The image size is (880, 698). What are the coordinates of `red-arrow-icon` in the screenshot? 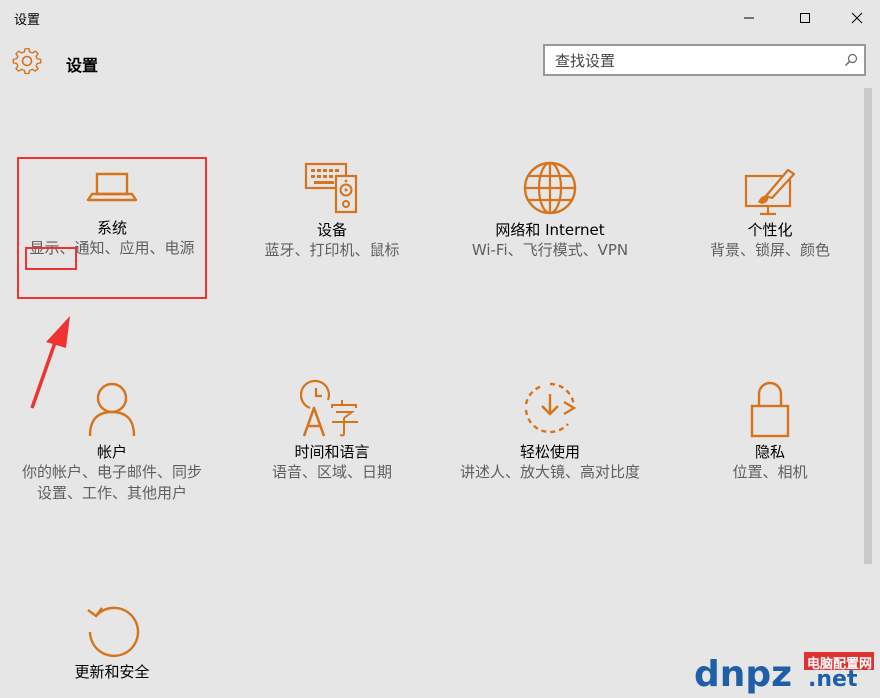 It's located at (50, 362).